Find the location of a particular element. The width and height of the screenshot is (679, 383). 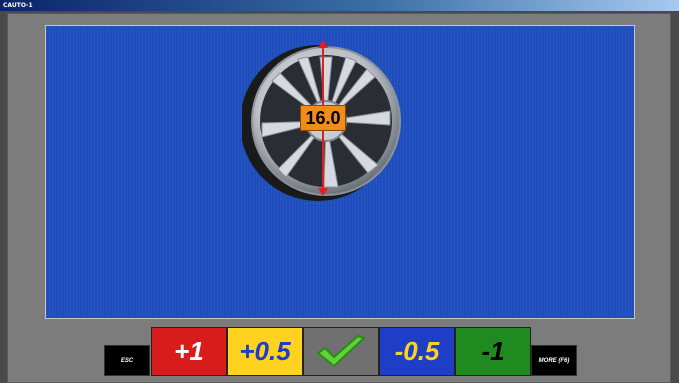

increase-one-button: +1 is located at coordinates (189, 351).